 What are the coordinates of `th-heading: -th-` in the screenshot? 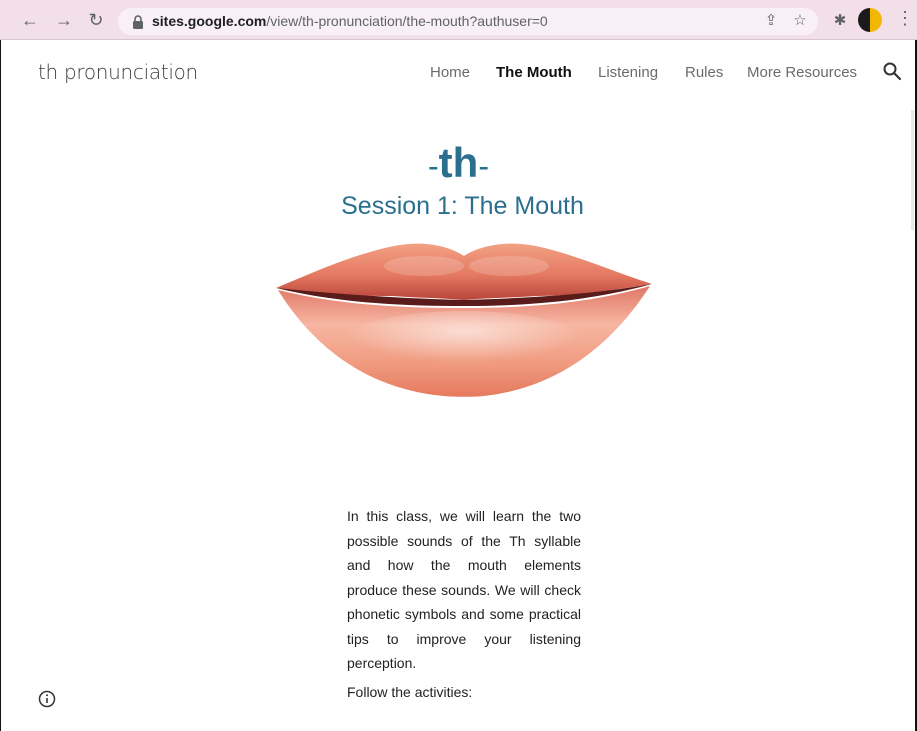 It's located at (458, 164).